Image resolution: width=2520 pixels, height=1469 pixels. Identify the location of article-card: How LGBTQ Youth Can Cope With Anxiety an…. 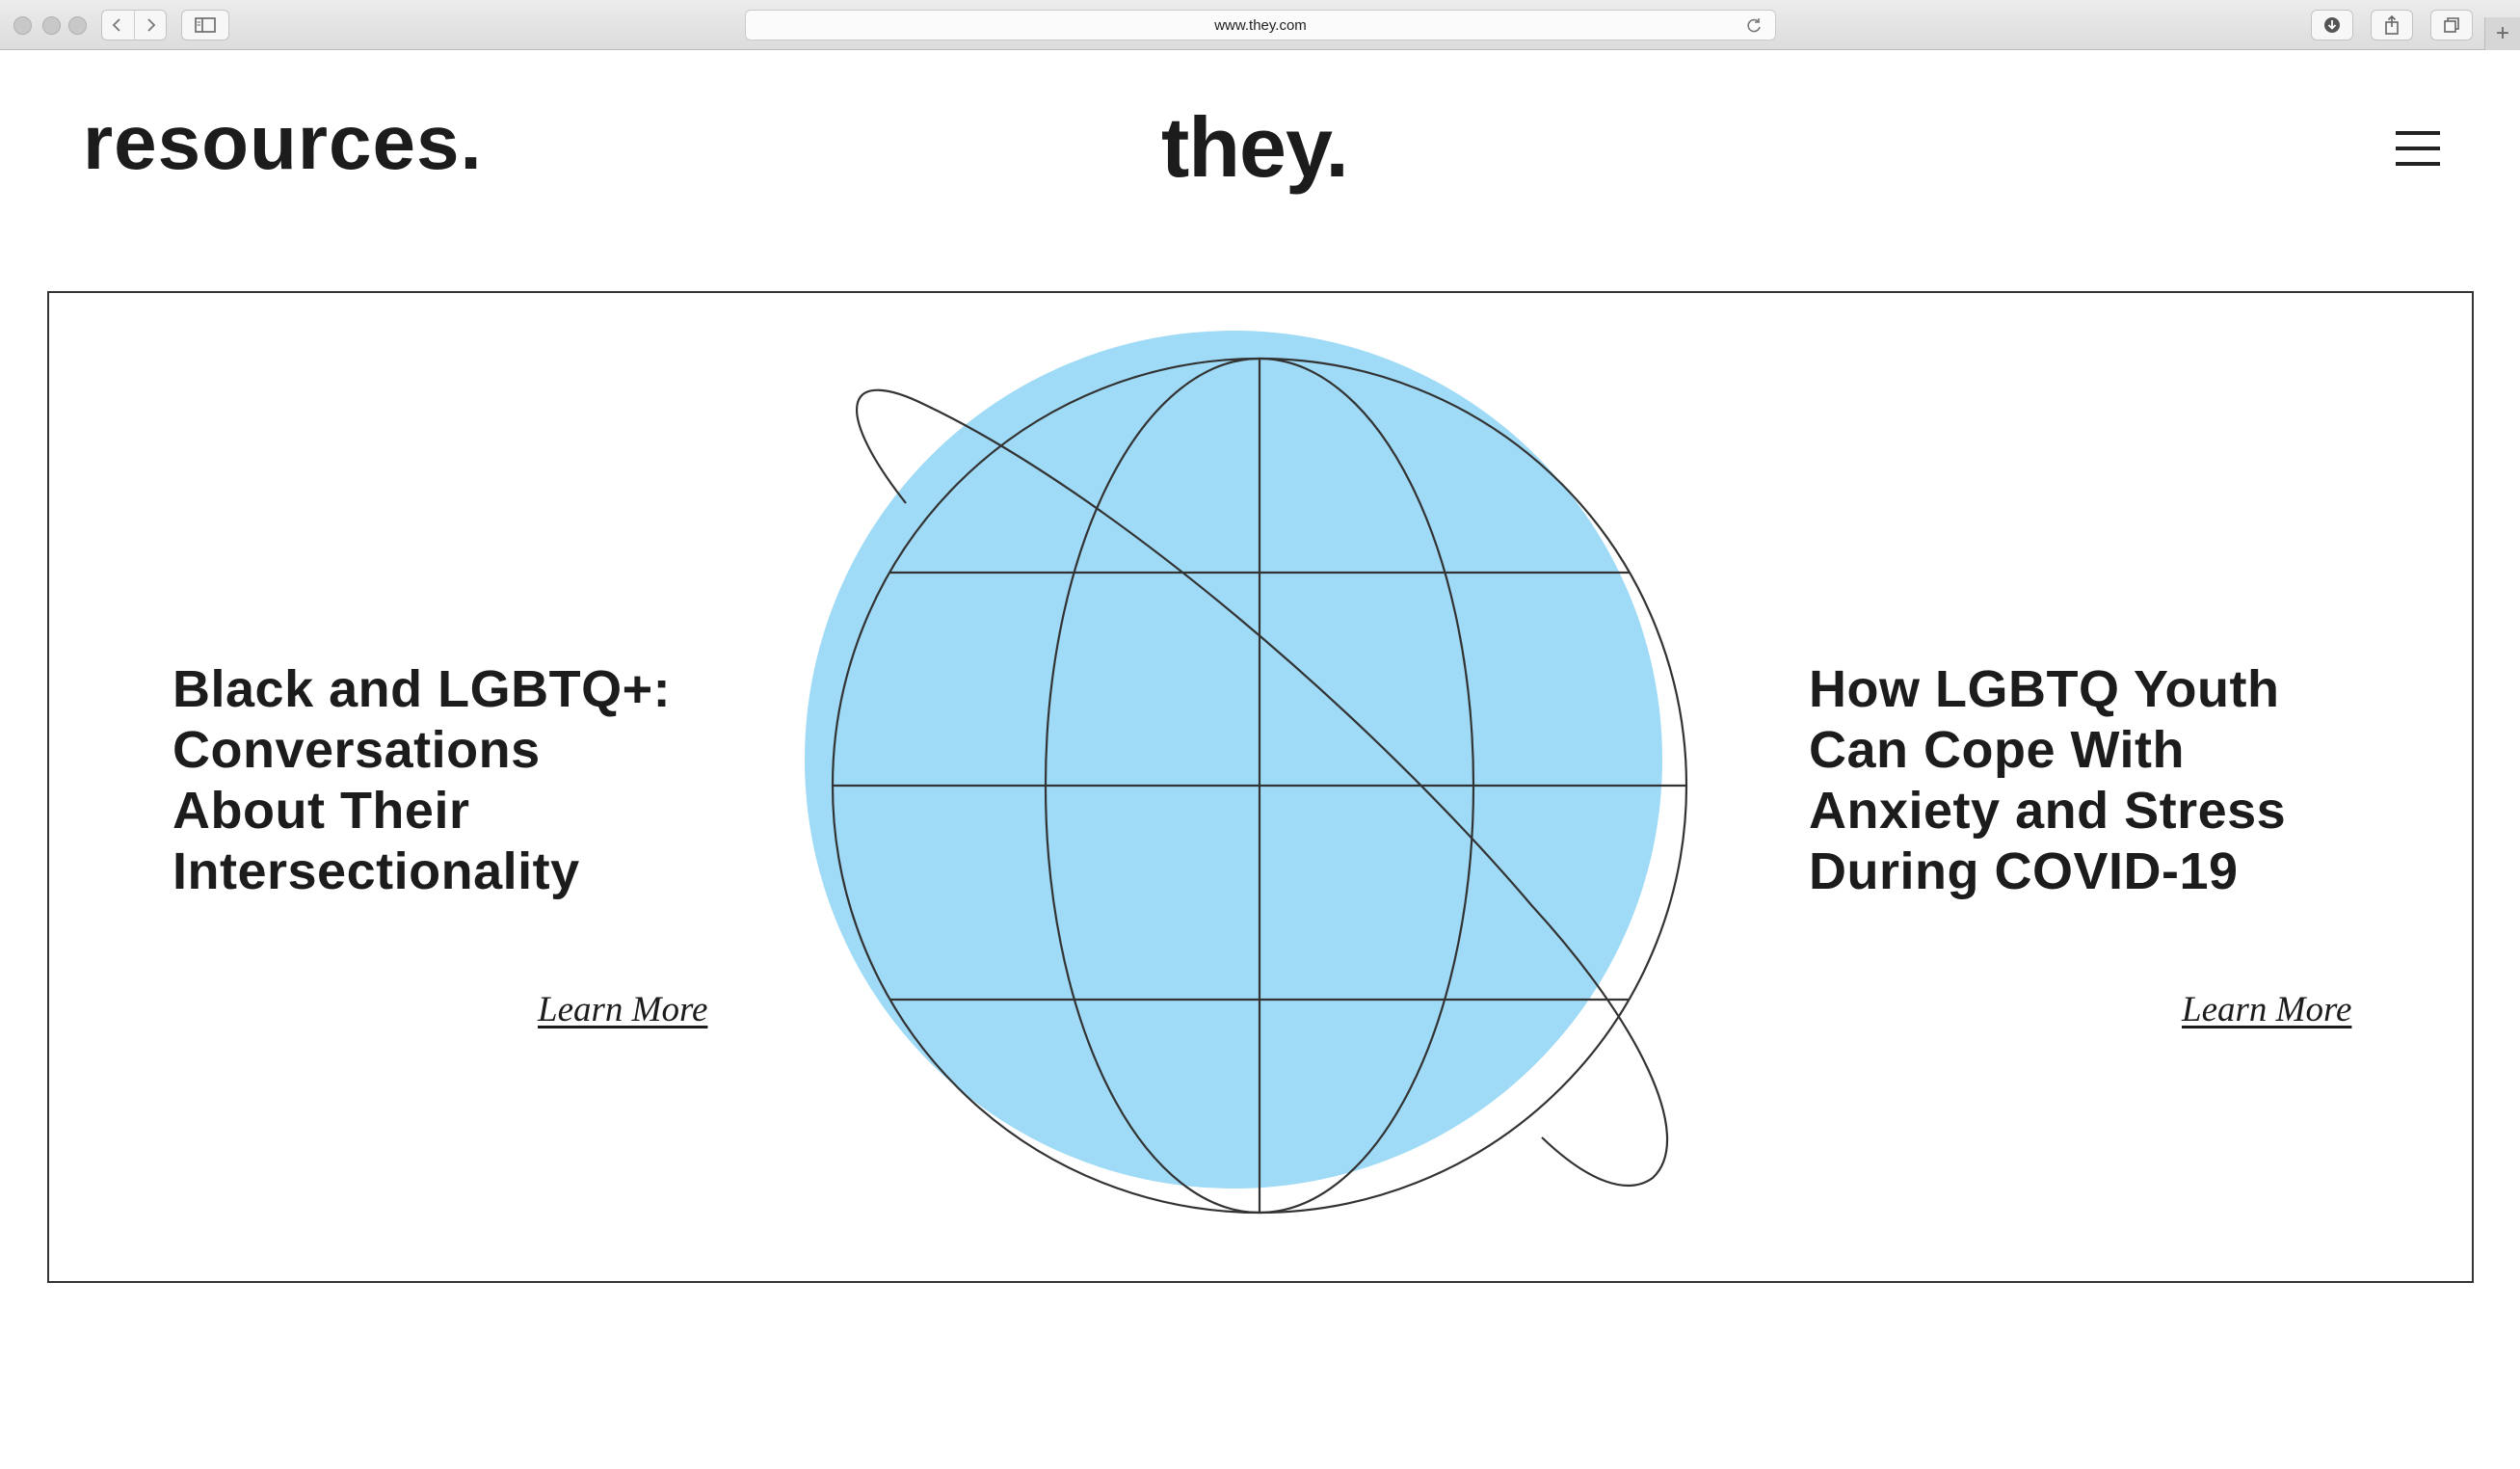
(2098, 780).